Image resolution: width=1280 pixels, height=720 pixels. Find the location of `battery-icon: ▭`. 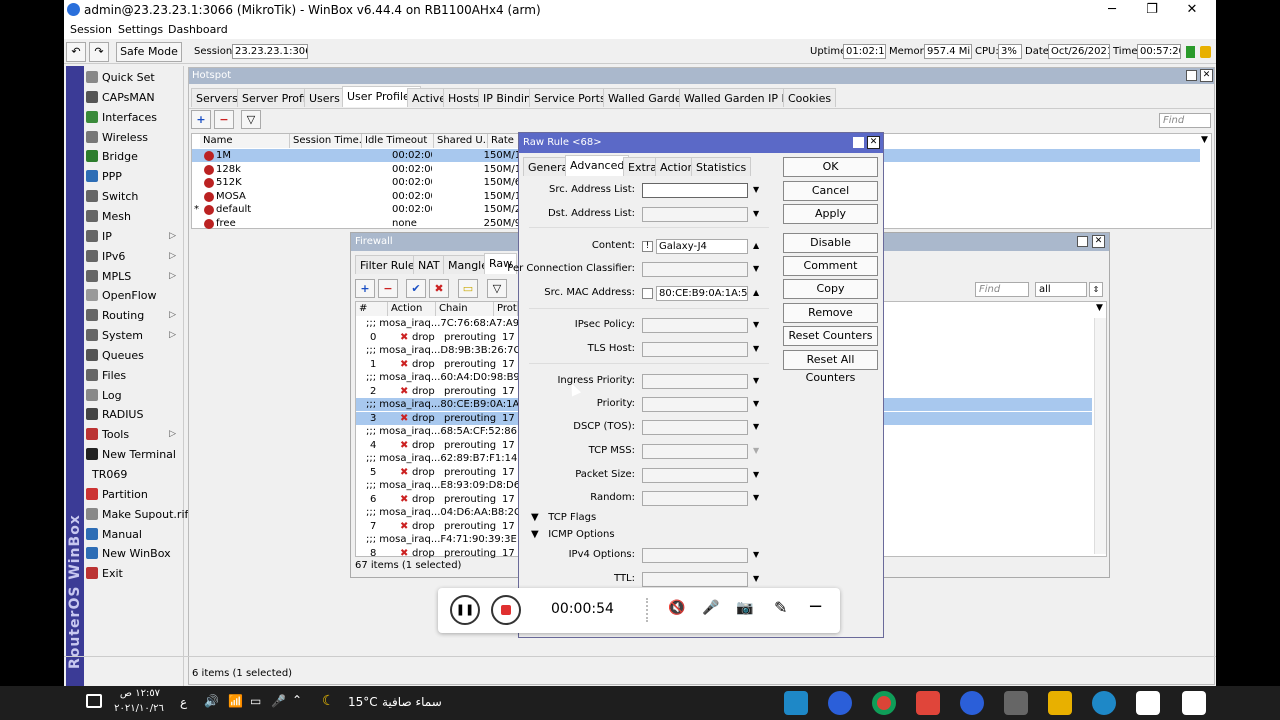

battery-icon: ▭ is located at coordinates (255, 701).